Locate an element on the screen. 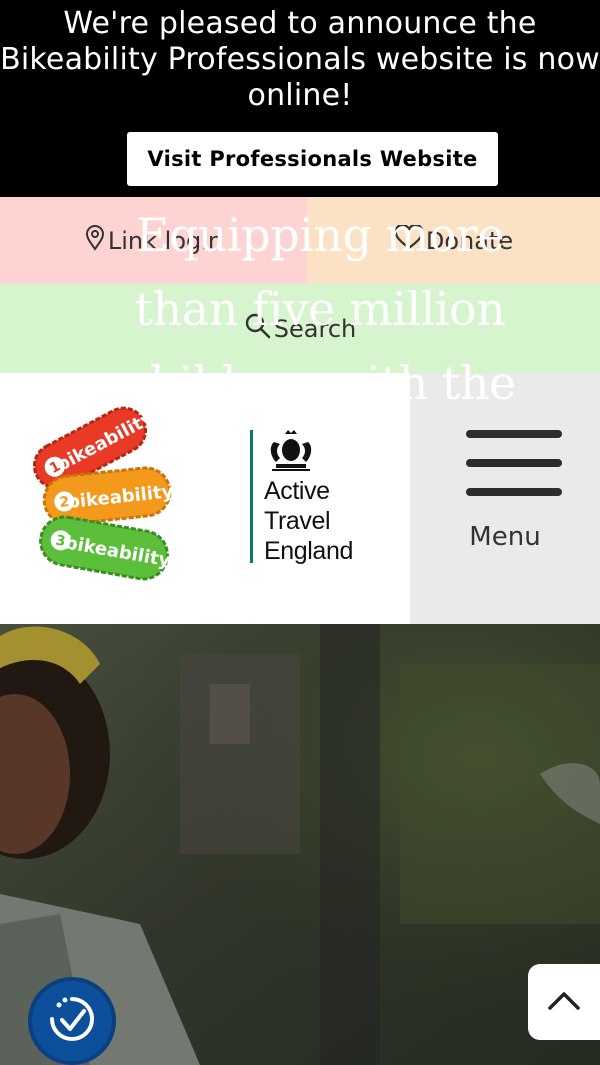 The image size is (600, 1065). scroll-to-top-button is located at coordinates (564, 1002).